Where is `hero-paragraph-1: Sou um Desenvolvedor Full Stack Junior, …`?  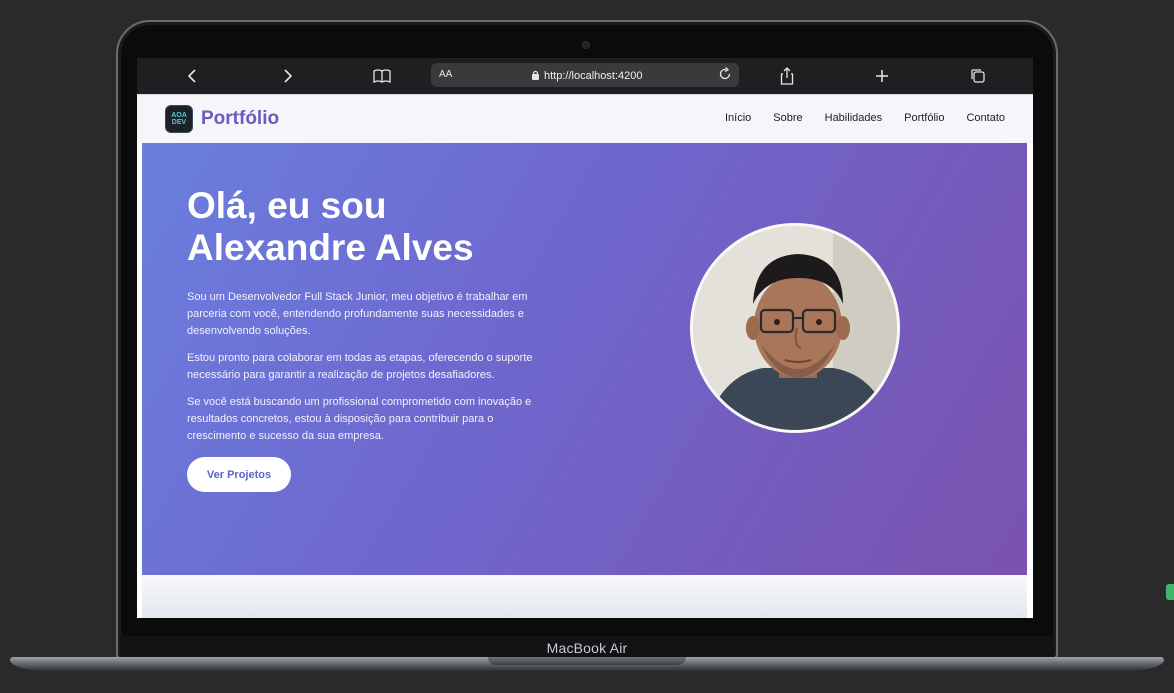
hero-paragraph-1: Sou um Desenvolvedor Full Stack Junior, … is located at coordinates (357, 314).